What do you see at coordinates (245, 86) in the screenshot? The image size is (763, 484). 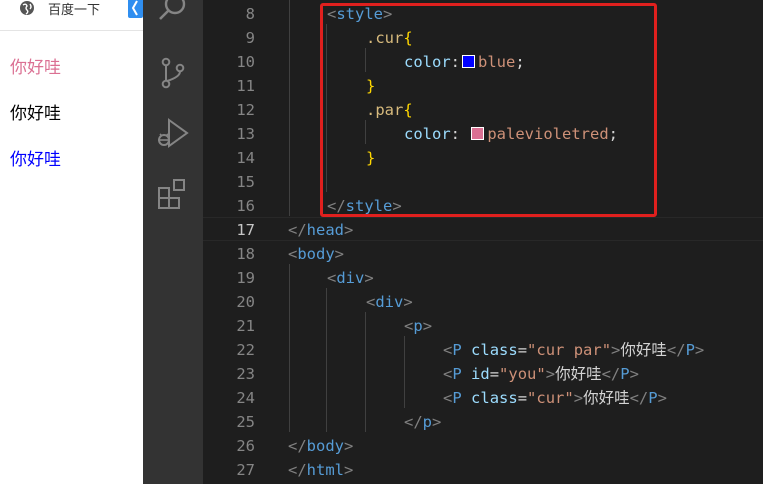 I see `line-number: 11` at bounding box center [245, 86].